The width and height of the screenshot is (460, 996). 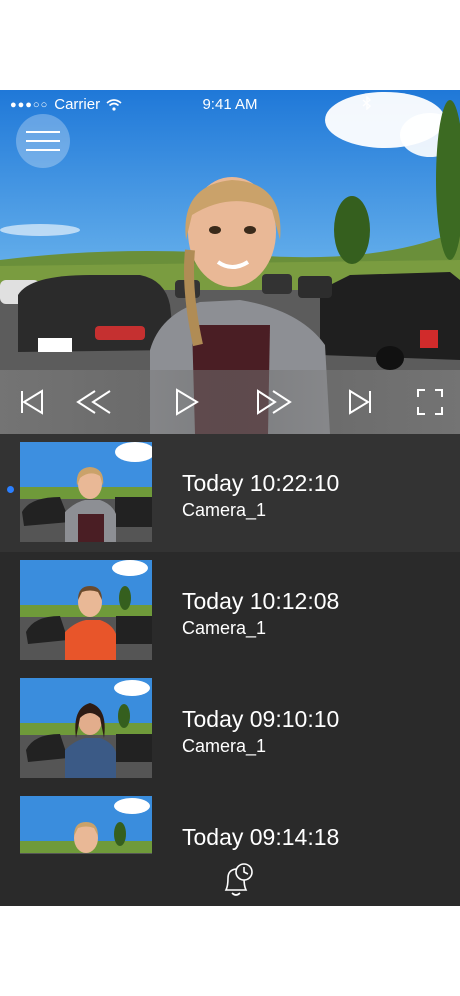 What do you see at coordinates (230, 821) in the screenshot?
I see `recording-item: Today 09:14:18` at bounding box center [230, 821].